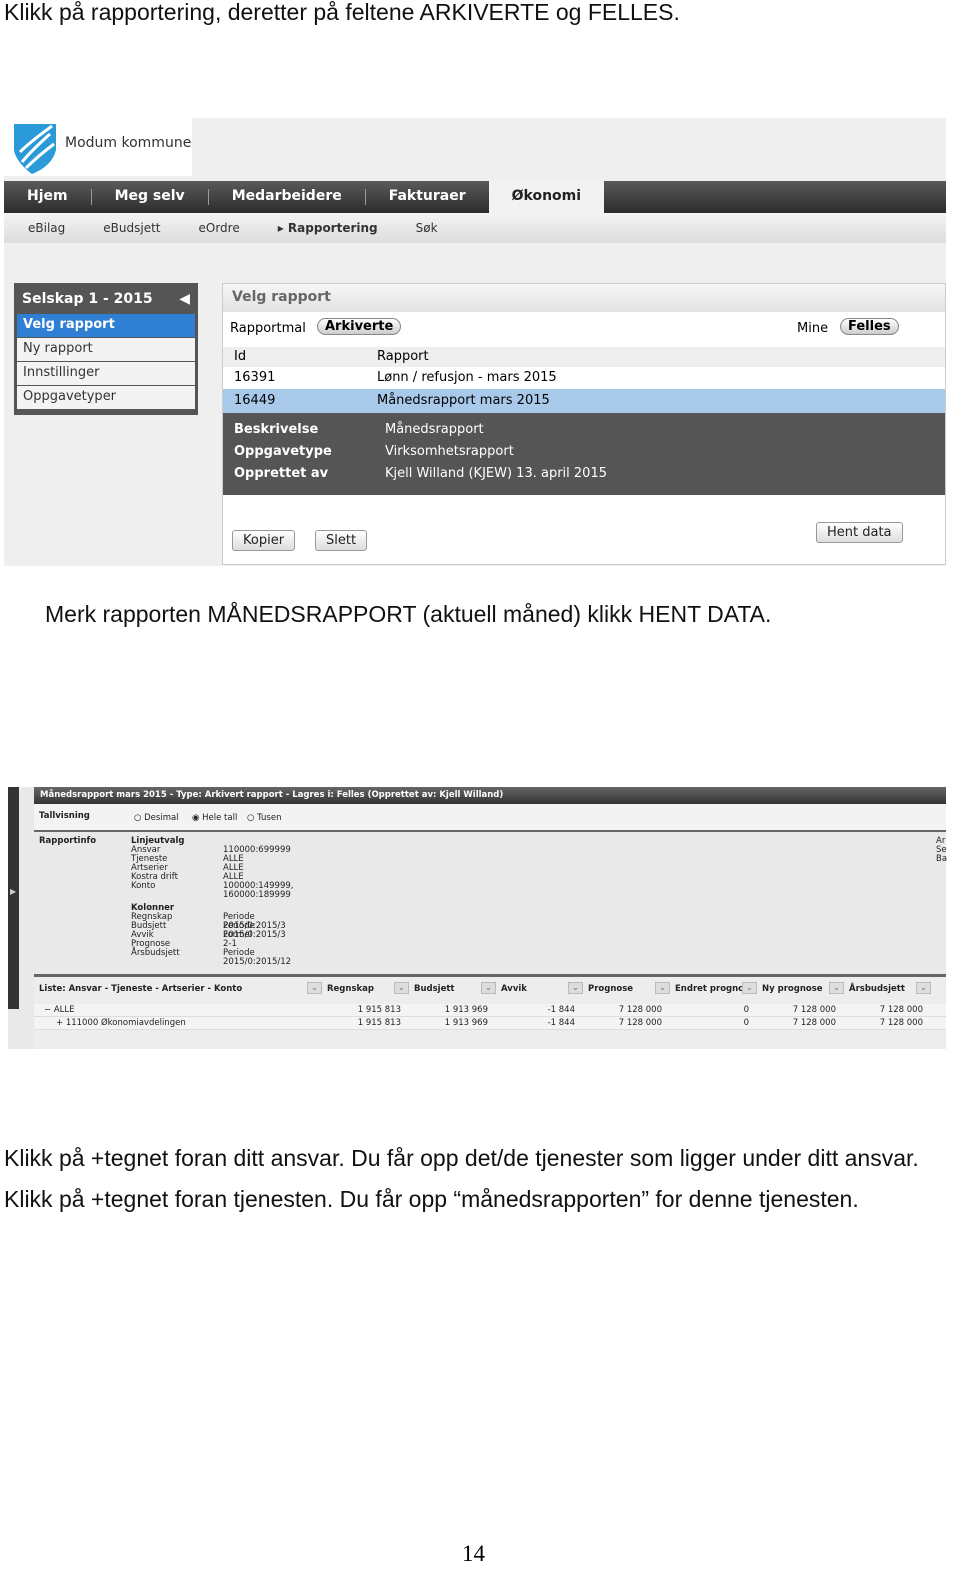 This screenshot has width=960, height=1584. Describe the element at coordinates (427, 197) in the screenshot. I see `nav-fakturaer: Fakturaer` at that location.